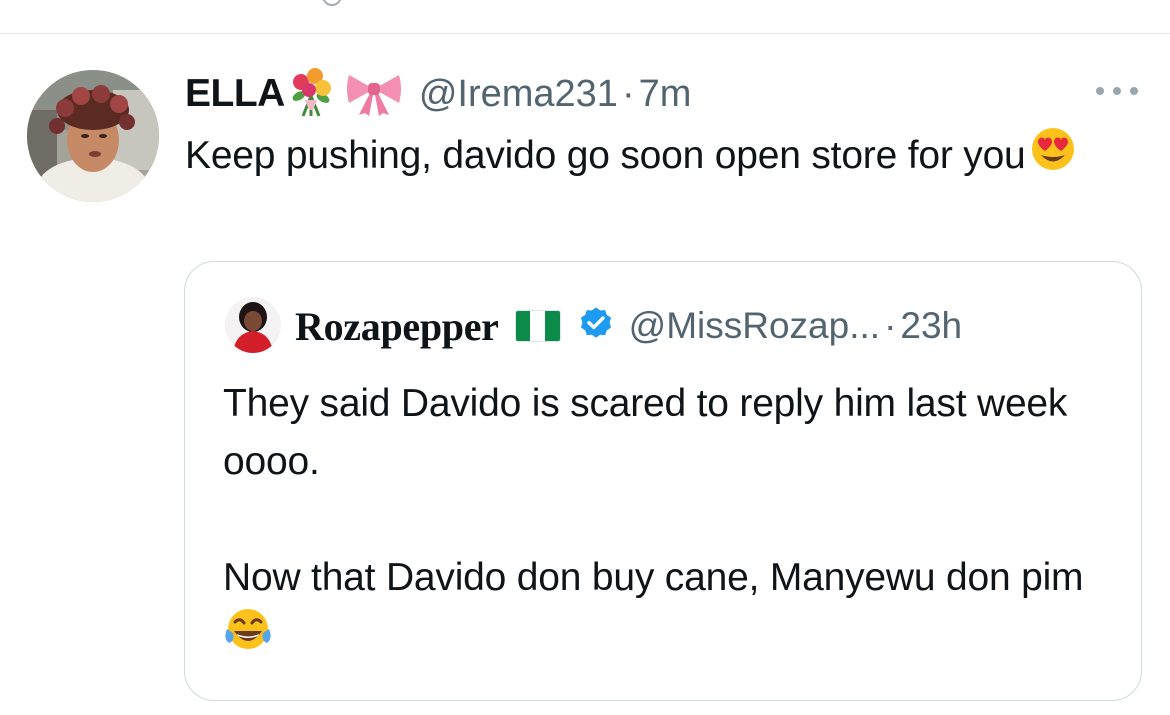 This screenshot has height=715, width=1170. I want to click on previous-tweet-actions, so click(585, 17).